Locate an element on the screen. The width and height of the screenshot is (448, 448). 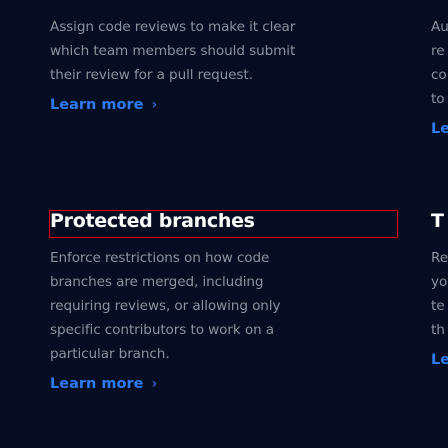
feature-right-column-top: Au re co to is located at coordinates (439, 63).